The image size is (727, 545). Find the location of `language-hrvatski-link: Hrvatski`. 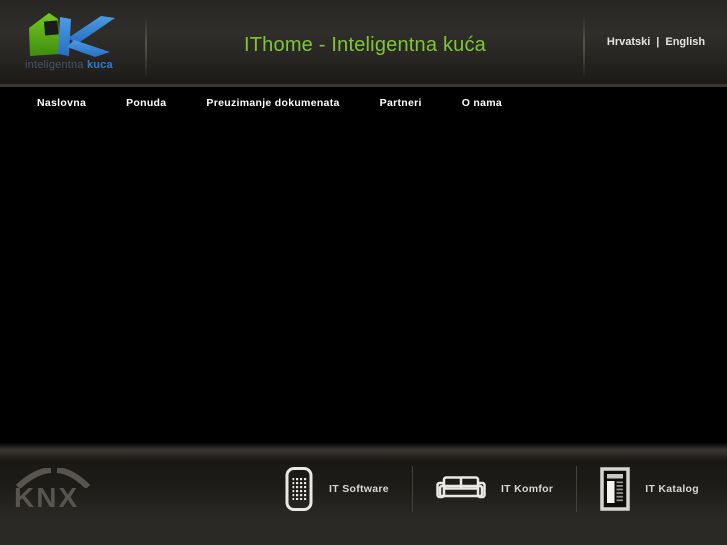

language-hrvatski-link: Hrvatski is located at coordinates (628, 42).